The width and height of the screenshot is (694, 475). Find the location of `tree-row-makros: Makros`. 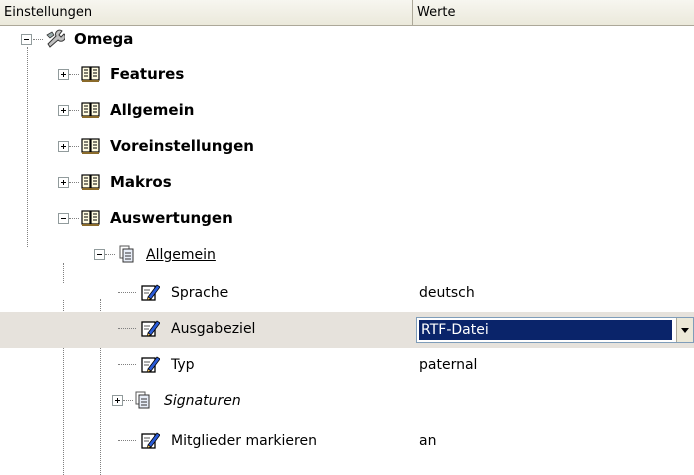

tree-row-makros: Makros is located at coordinates (347, 186).